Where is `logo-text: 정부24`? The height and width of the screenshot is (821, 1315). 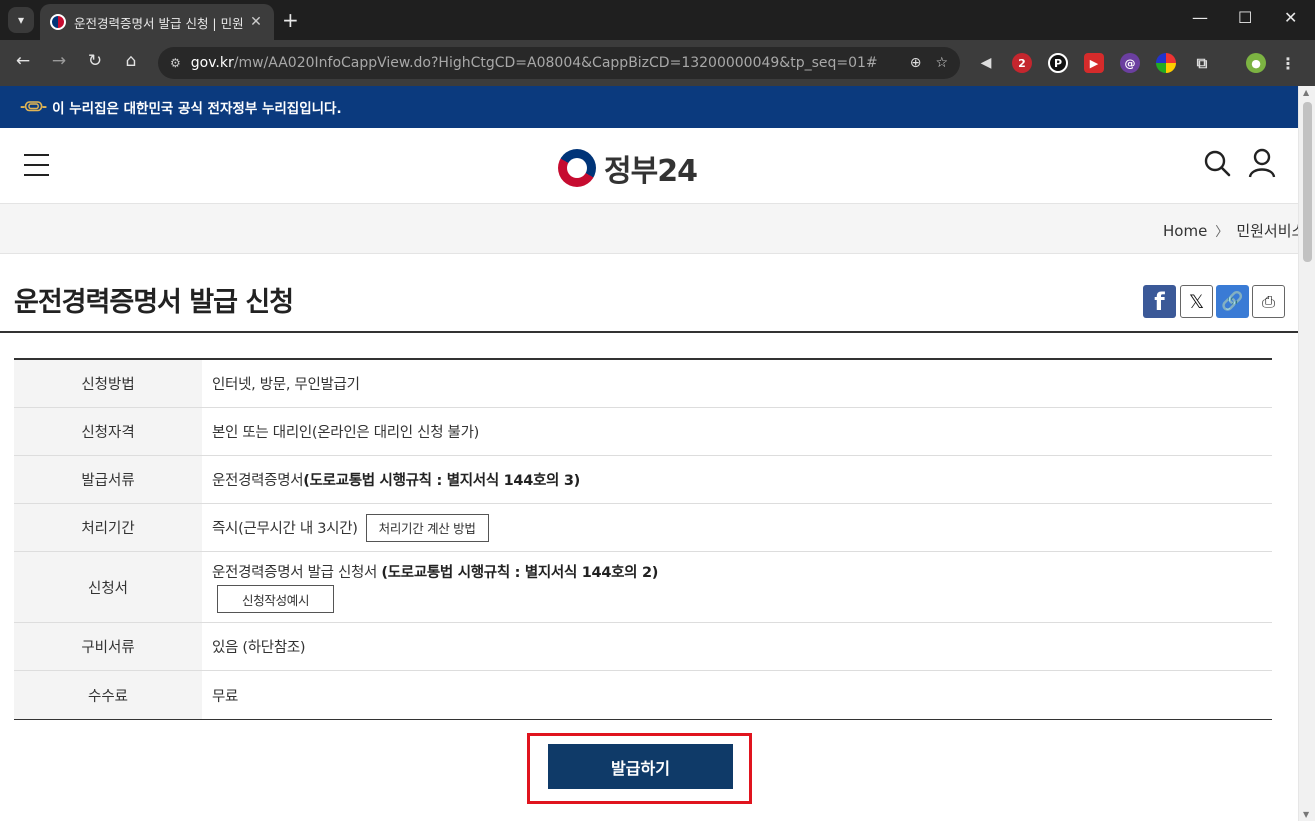 logo-text: 정부24 is located at coordinates (651, 171).